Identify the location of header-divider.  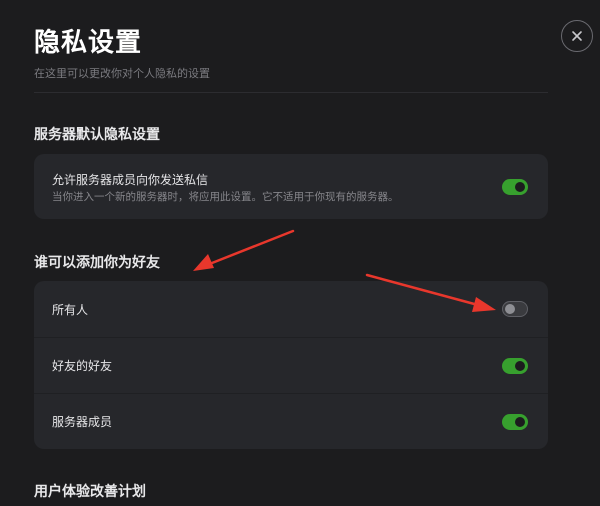
(291, 92).